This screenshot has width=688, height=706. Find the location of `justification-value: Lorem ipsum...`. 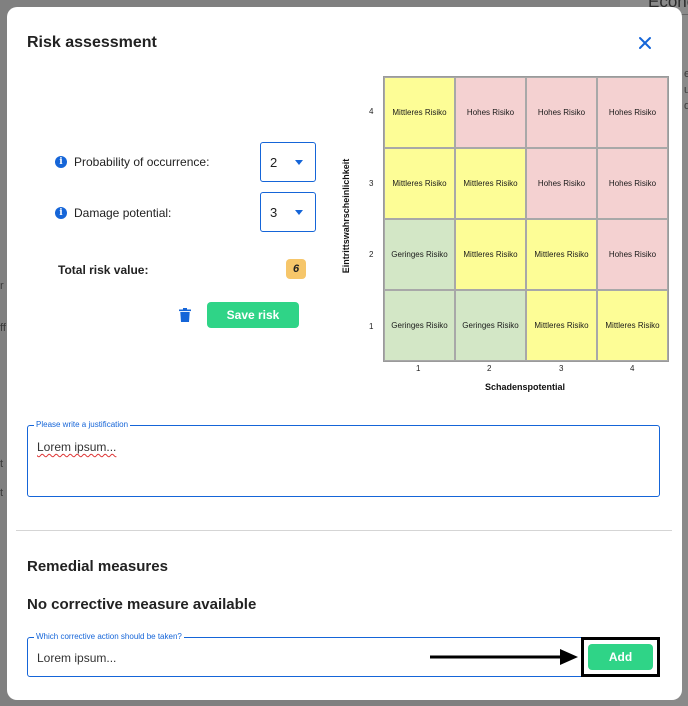

justification-value: Lorem ipsum... is located at coordinates (77, 447).